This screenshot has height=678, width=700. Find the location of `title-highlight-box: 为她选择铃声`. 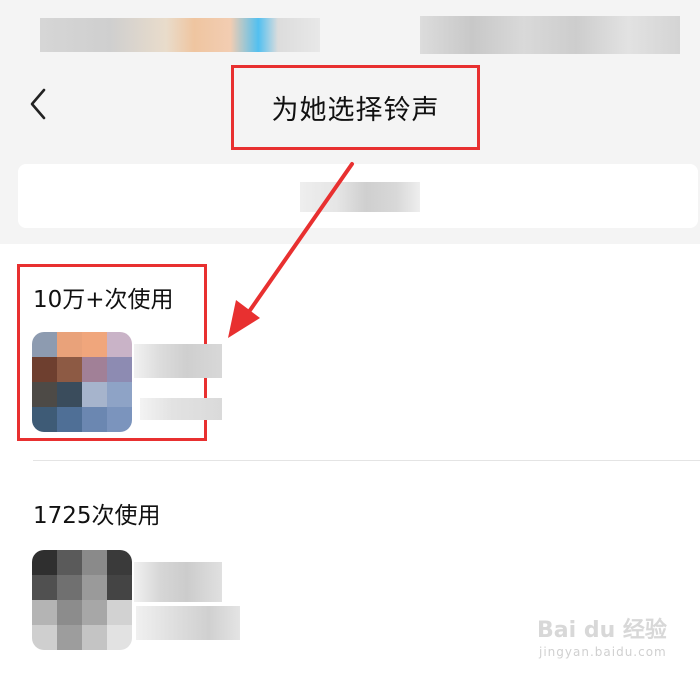

title-highlight-box: 为她选择铃声 is located at coordinates (355, 107).